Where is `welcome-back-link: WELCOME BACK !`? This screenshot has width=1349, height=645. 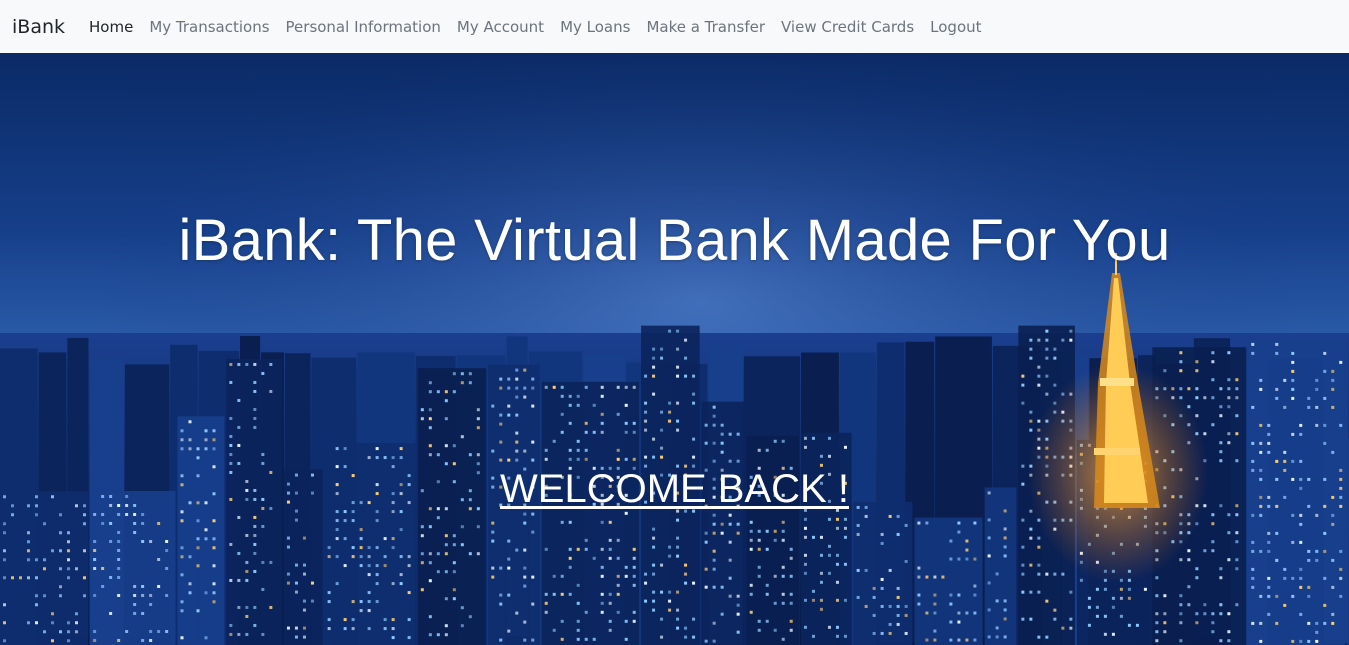
welcome-back-link: WELCOME BACK ! is located at coordinates (674, 489).